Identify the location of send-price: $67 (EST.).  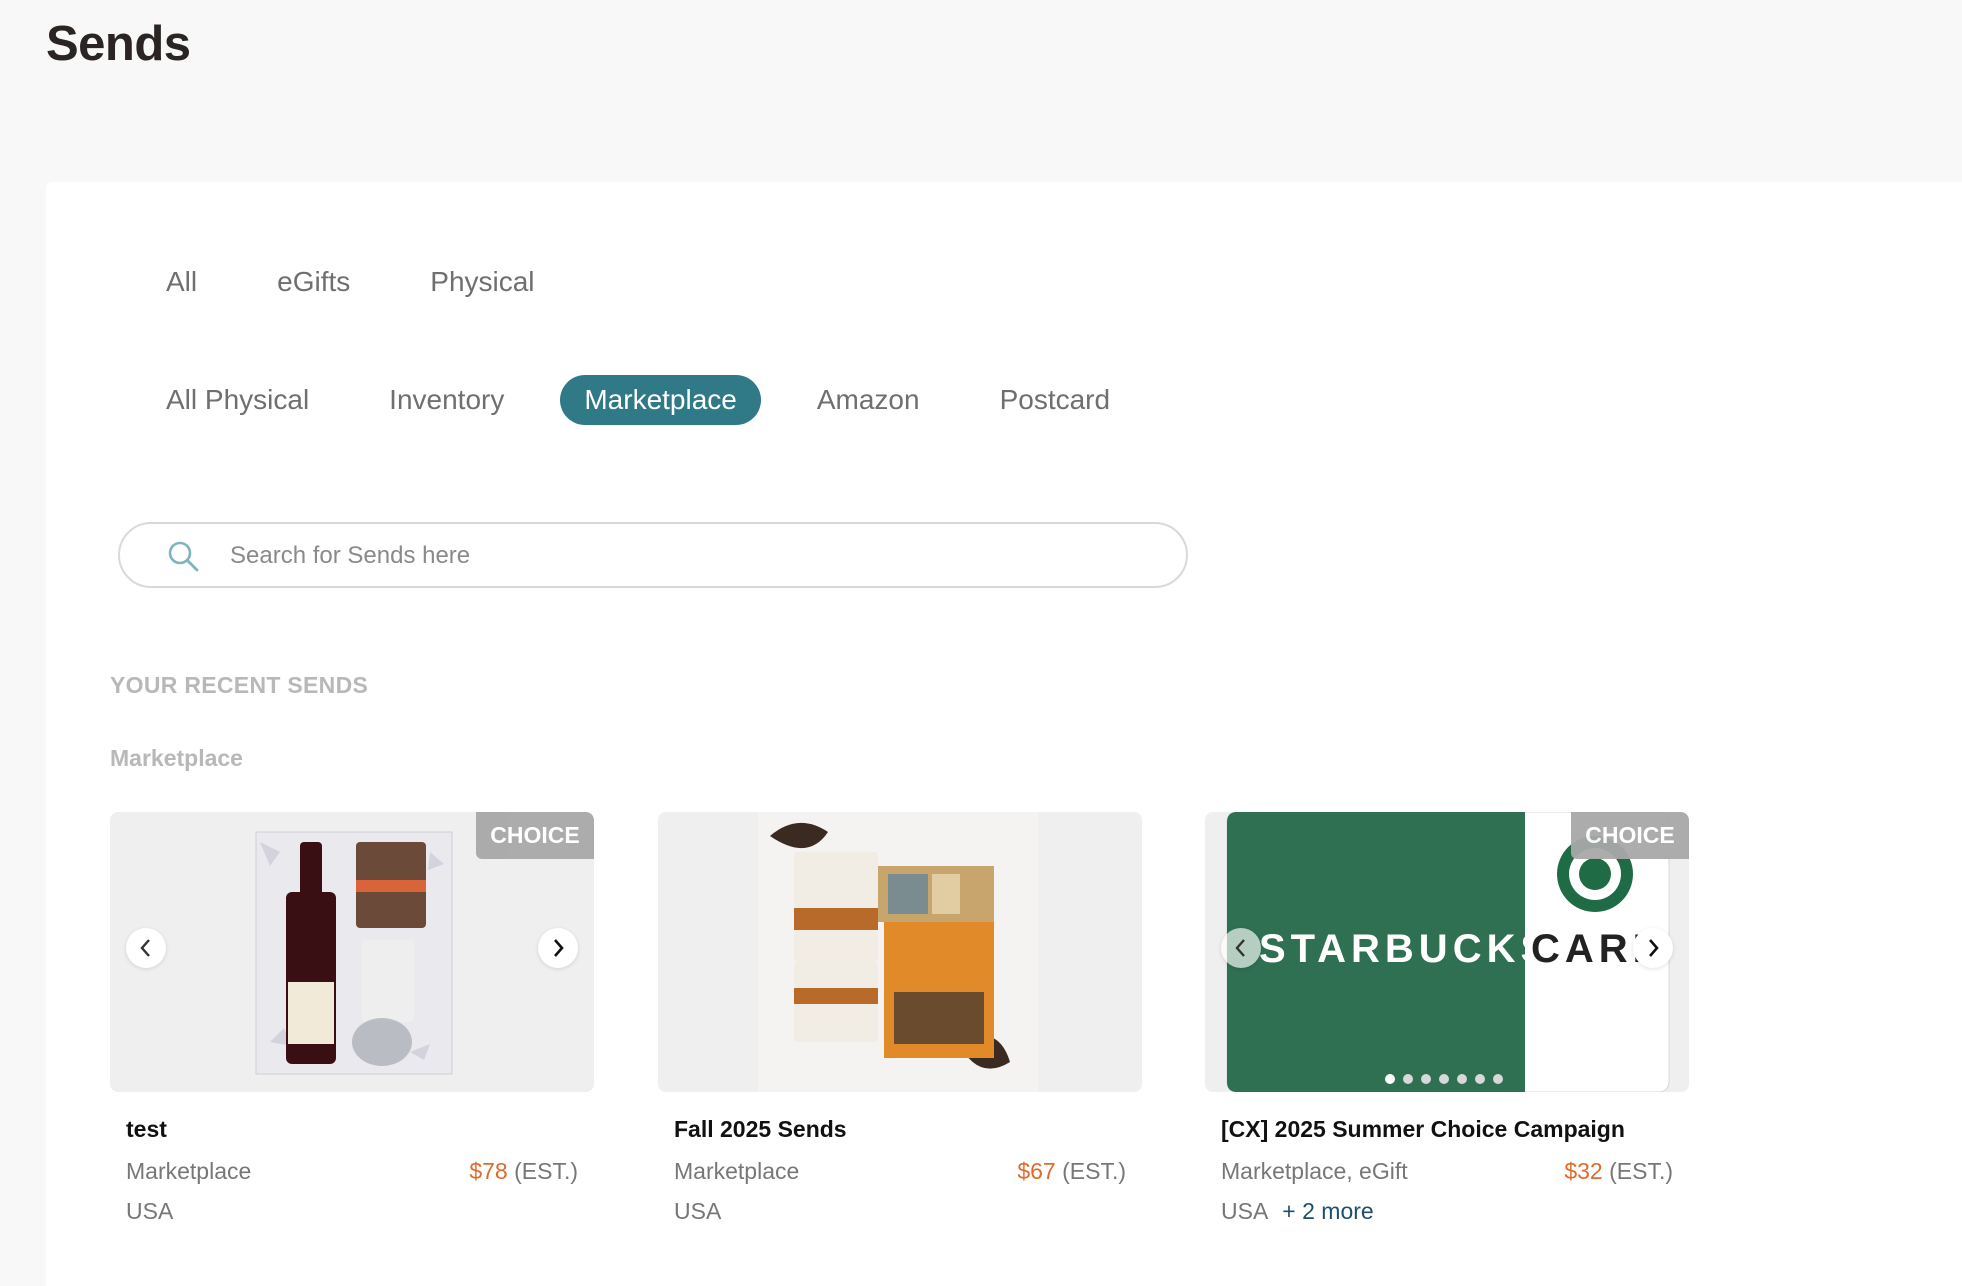
(1071, 1171).